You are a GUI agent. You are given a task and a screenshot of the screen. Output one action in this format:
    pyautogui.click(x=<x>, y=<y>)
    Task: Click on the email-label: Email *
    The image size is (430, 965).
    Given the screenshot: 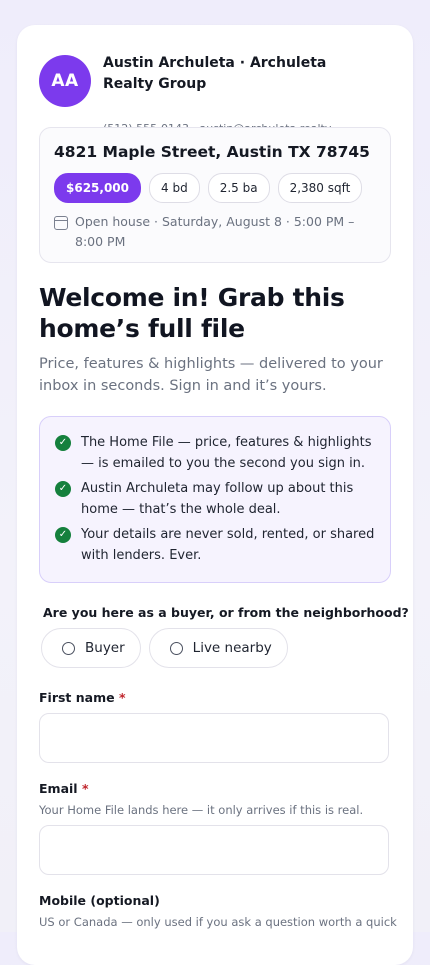 What is the action you would take?
    pyautogui.click(x=64, y=788)
    